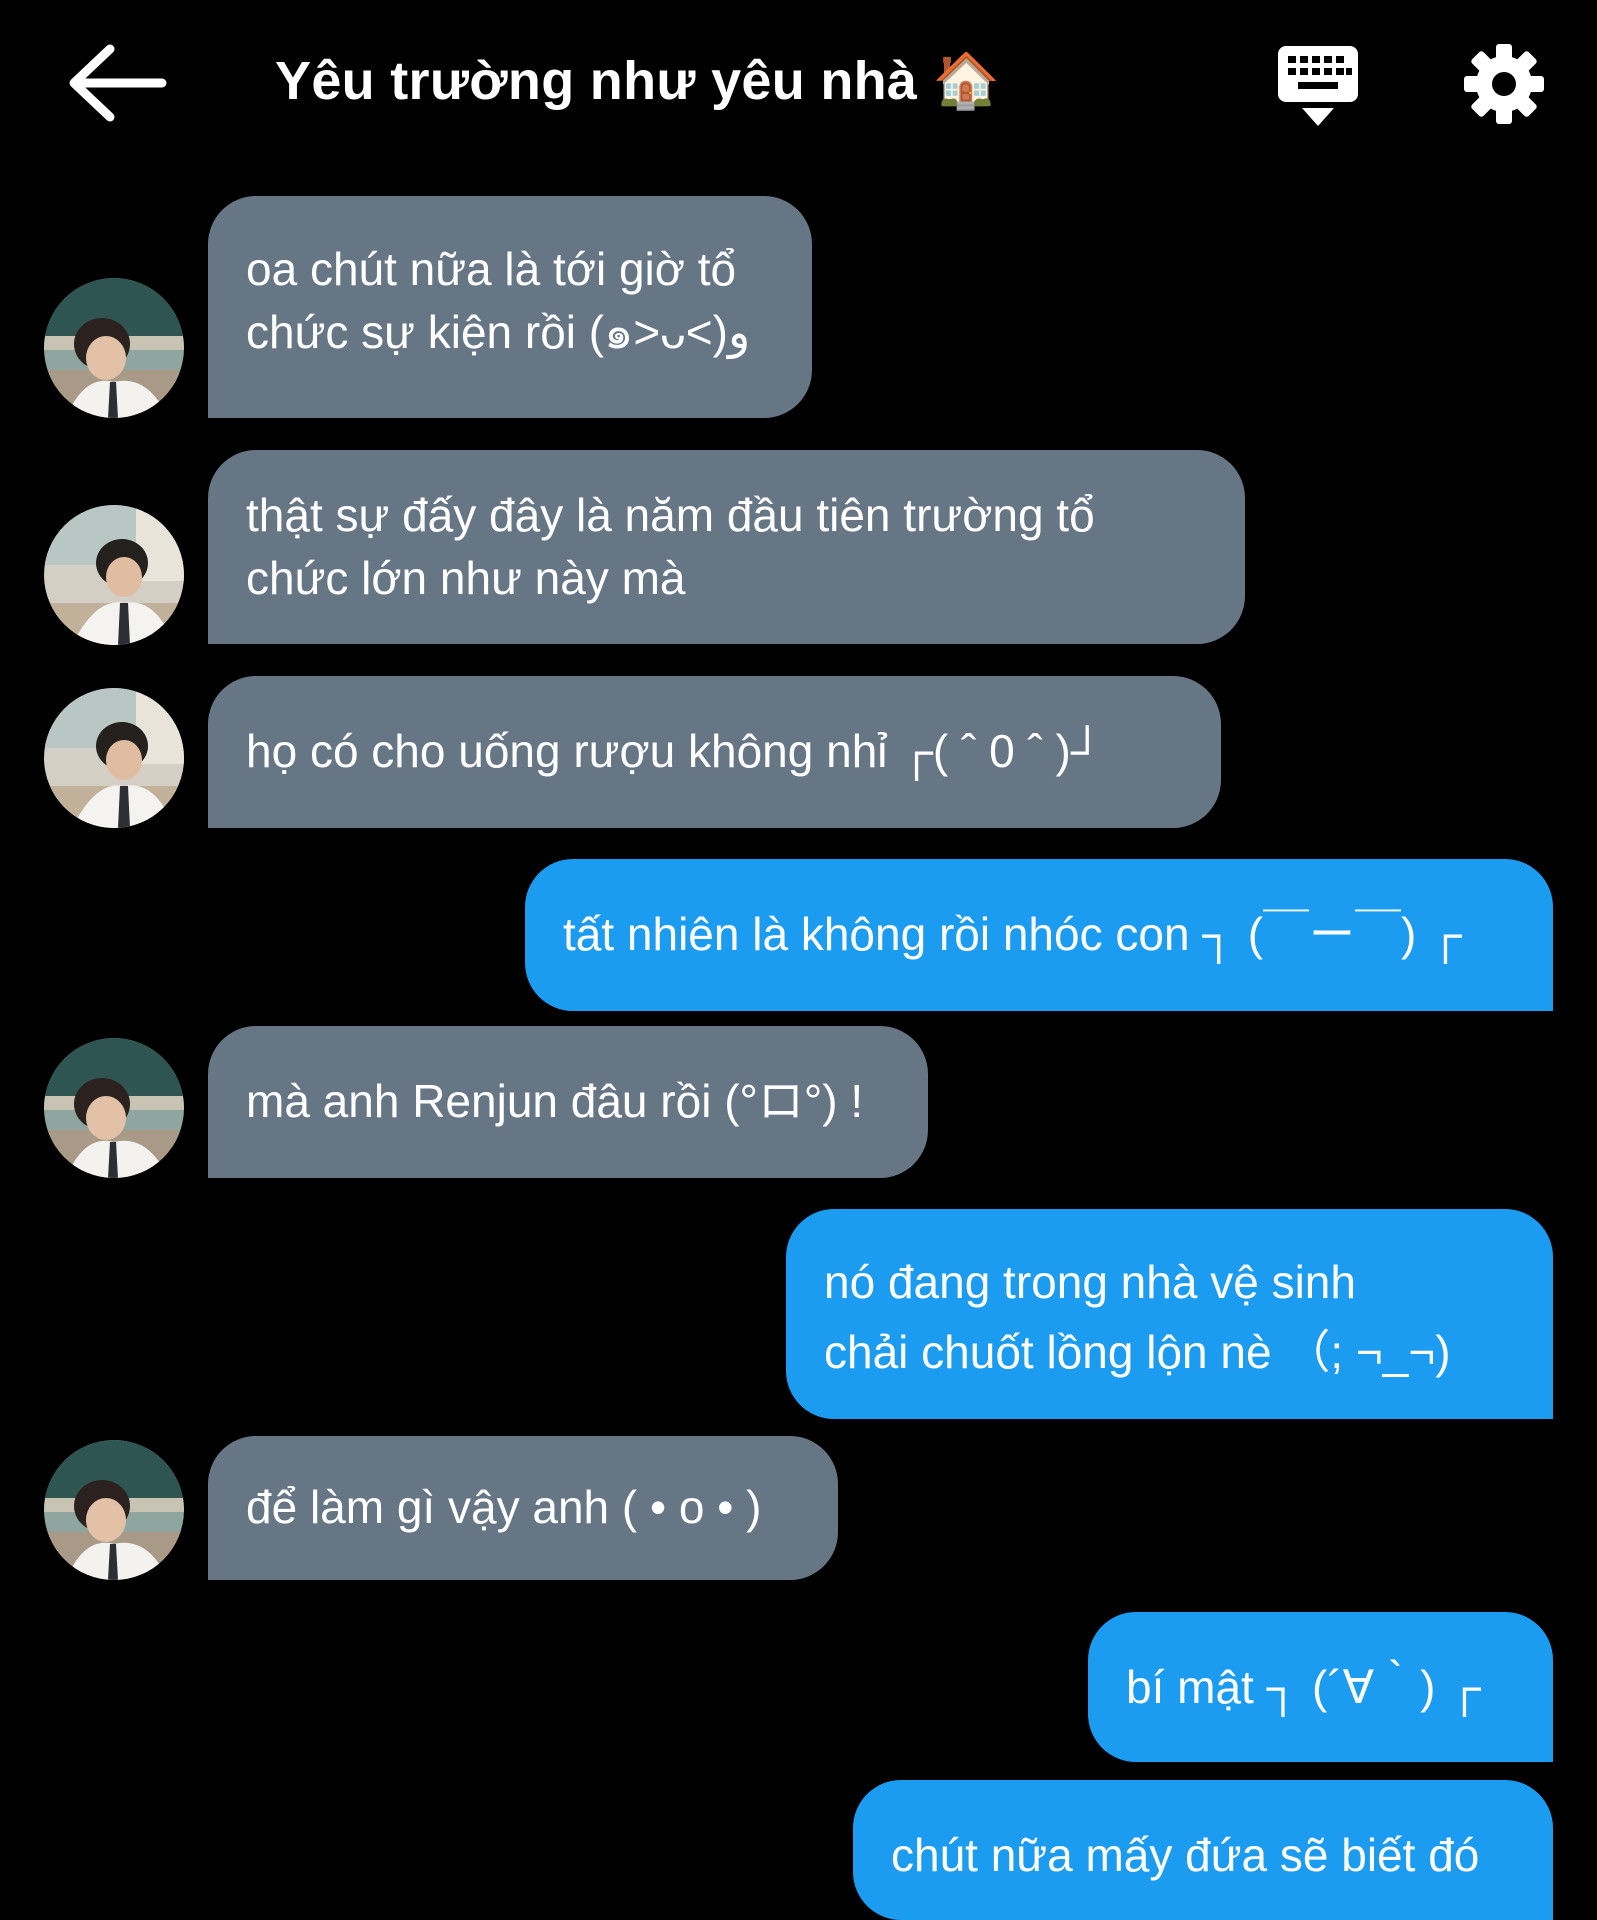 This screenshot has height=1920, width=1597. Describe the element at coordinates (1303, 1687) in the screenshot. I see `message-text: bí mật ┐ (´∀｀) ┌` at that location.